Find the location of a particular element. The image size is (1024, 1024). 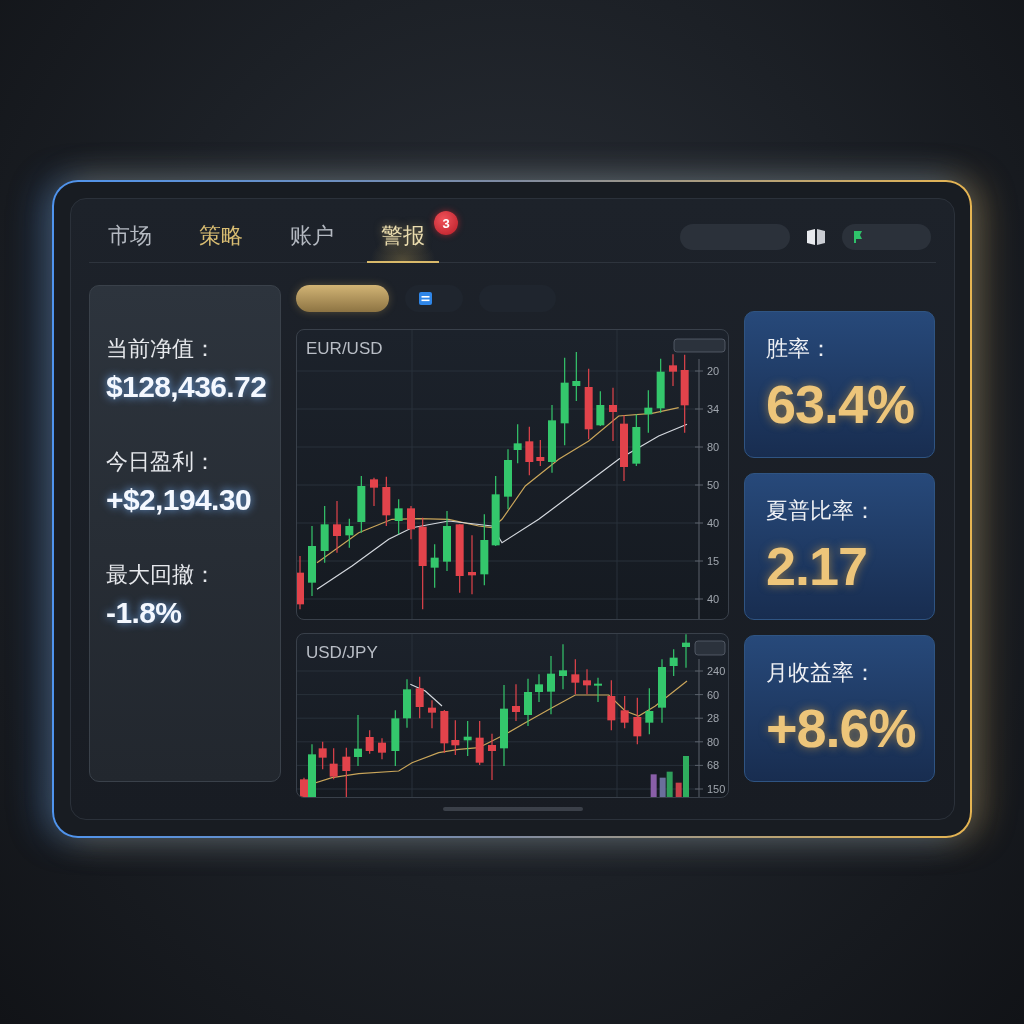

flag-icon is located at coordinates (858, 236).